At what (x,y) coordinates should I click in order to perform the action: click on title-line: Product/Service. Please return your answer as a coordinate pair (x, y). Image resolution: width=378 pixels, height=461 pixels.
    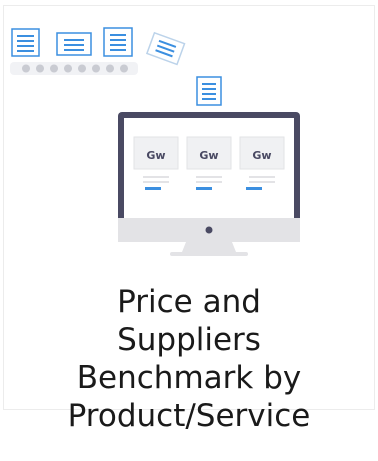
    Looking at the image, I should click on (189, 416).